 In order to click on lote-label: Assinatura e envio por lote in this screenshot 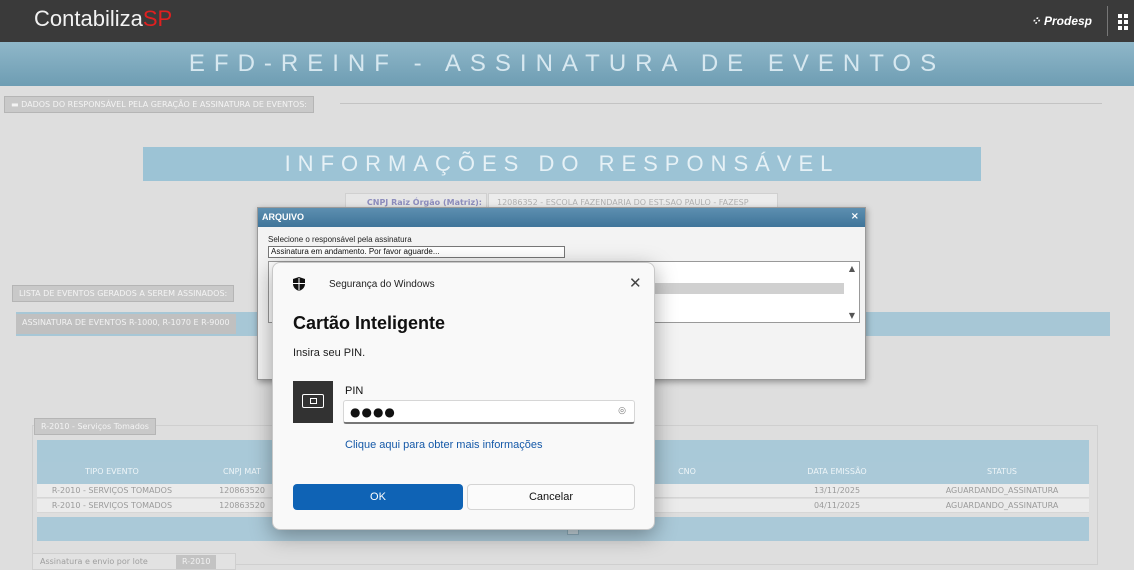, I will do `click(94, 561)`.